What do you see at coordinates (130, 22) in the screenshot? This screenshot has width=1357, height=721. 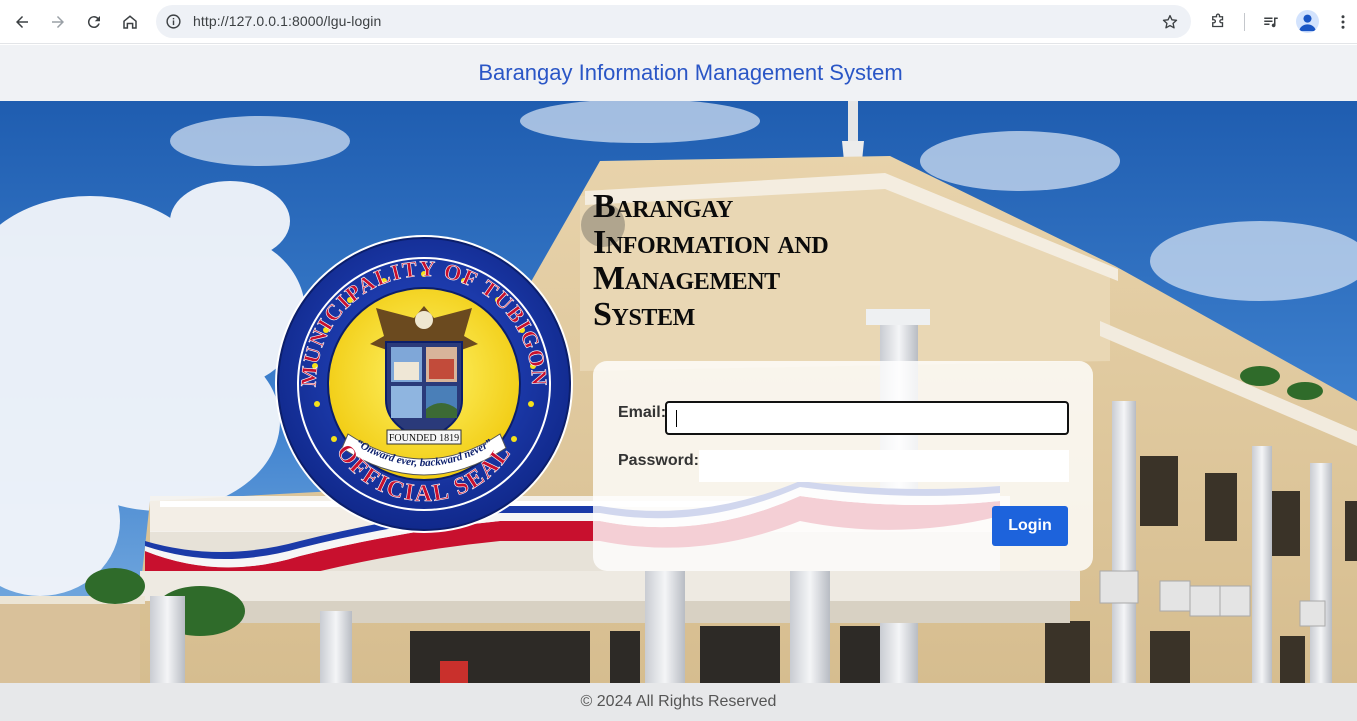 I see `home-icon` at bounding box center [130, 22].